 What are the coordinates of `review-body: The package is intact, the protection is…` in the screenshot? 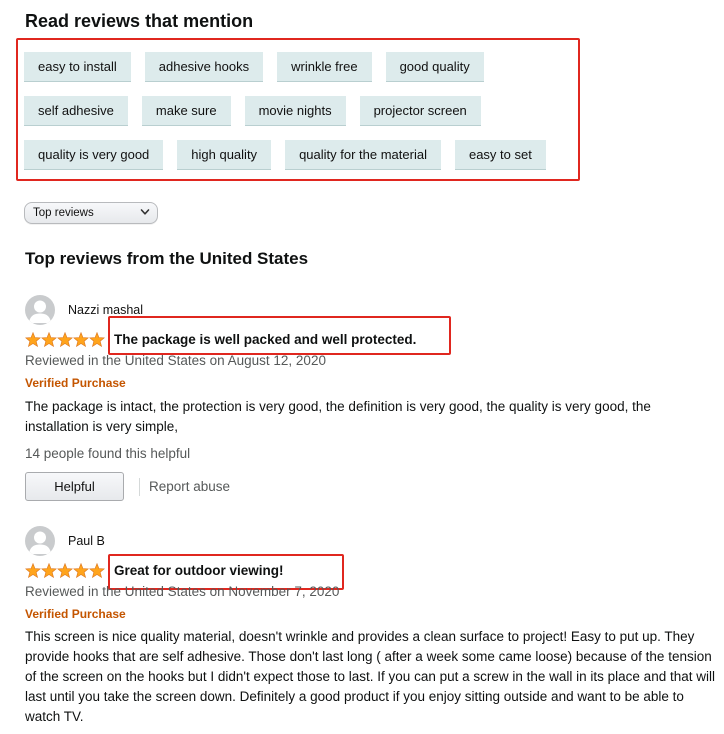 It's located at (338, 416).